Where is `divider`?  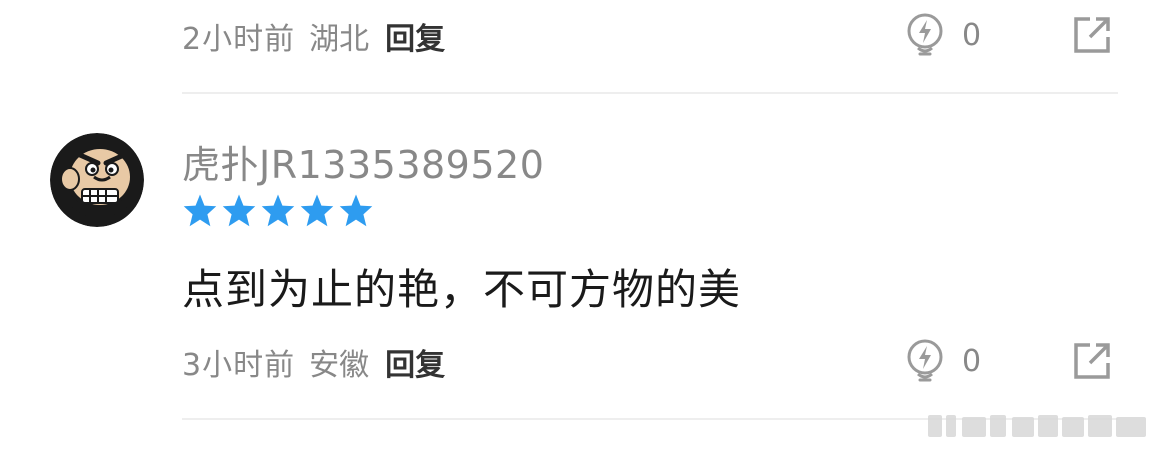
divider is located at coordinates (650, 93).